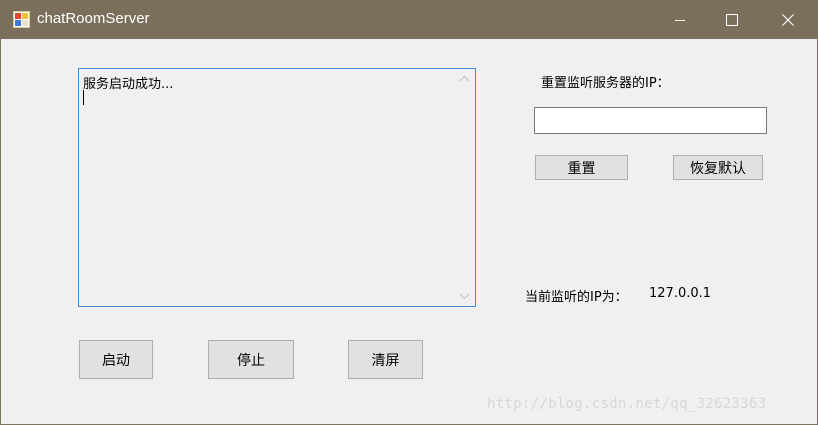 The height and width of the screenshot is (425, 818). Describe the element at coordinates (627, 404) in the screenshot. I see `watermark-text: http://blog.csdn.net/qq_32623363` at that location.